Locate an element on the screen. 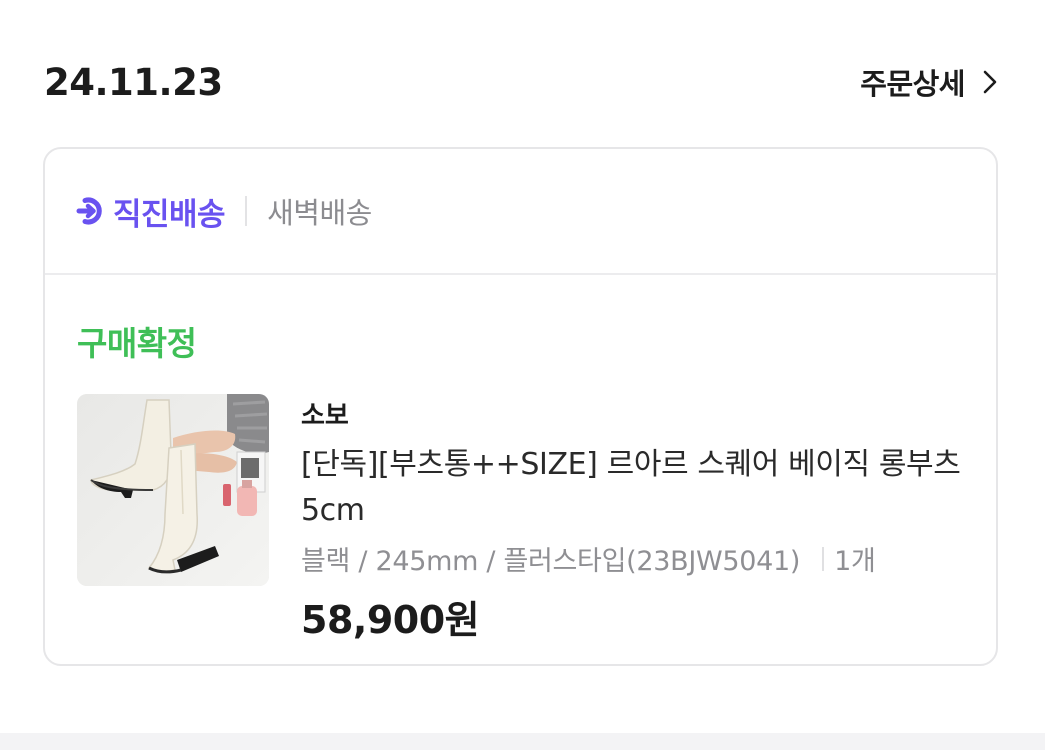 The image size is (1045, 750). product-name: [단독][부츠통++SIZE] 르아르 스퀘어 베이직 롱부츠 5cm is located at coordinates (641, 488).